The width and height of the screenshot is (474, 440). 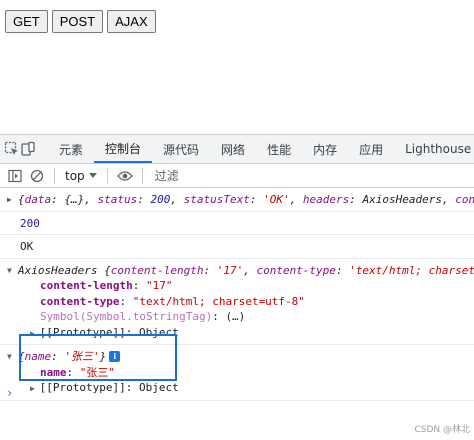 What do you see at coordinates (115, 356) in the screenshot?
I see `info-icon: i` at bounding box center [115, 356].